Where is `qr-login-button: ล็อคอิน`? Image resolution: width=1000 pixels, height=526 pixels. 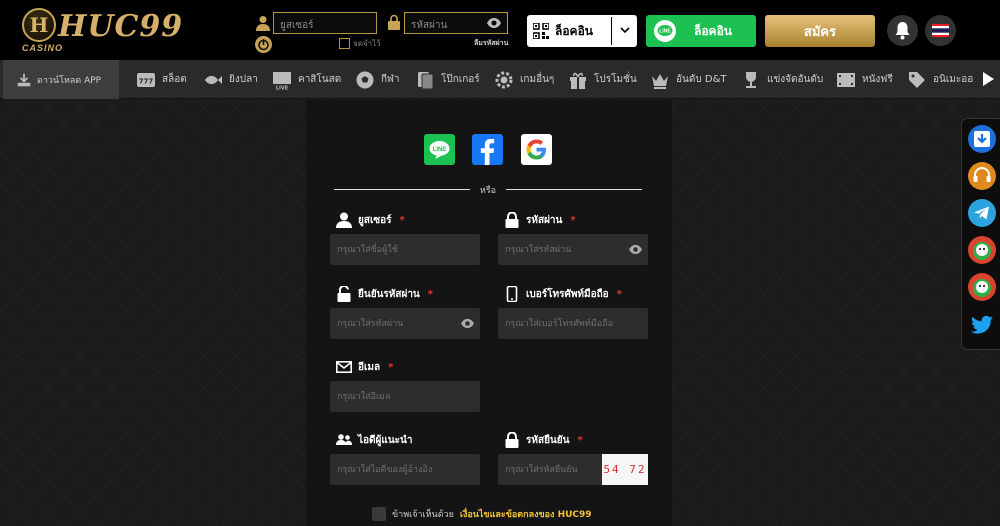
qr-login-button: ล็อคอิน is located at coordinates (582, 31).